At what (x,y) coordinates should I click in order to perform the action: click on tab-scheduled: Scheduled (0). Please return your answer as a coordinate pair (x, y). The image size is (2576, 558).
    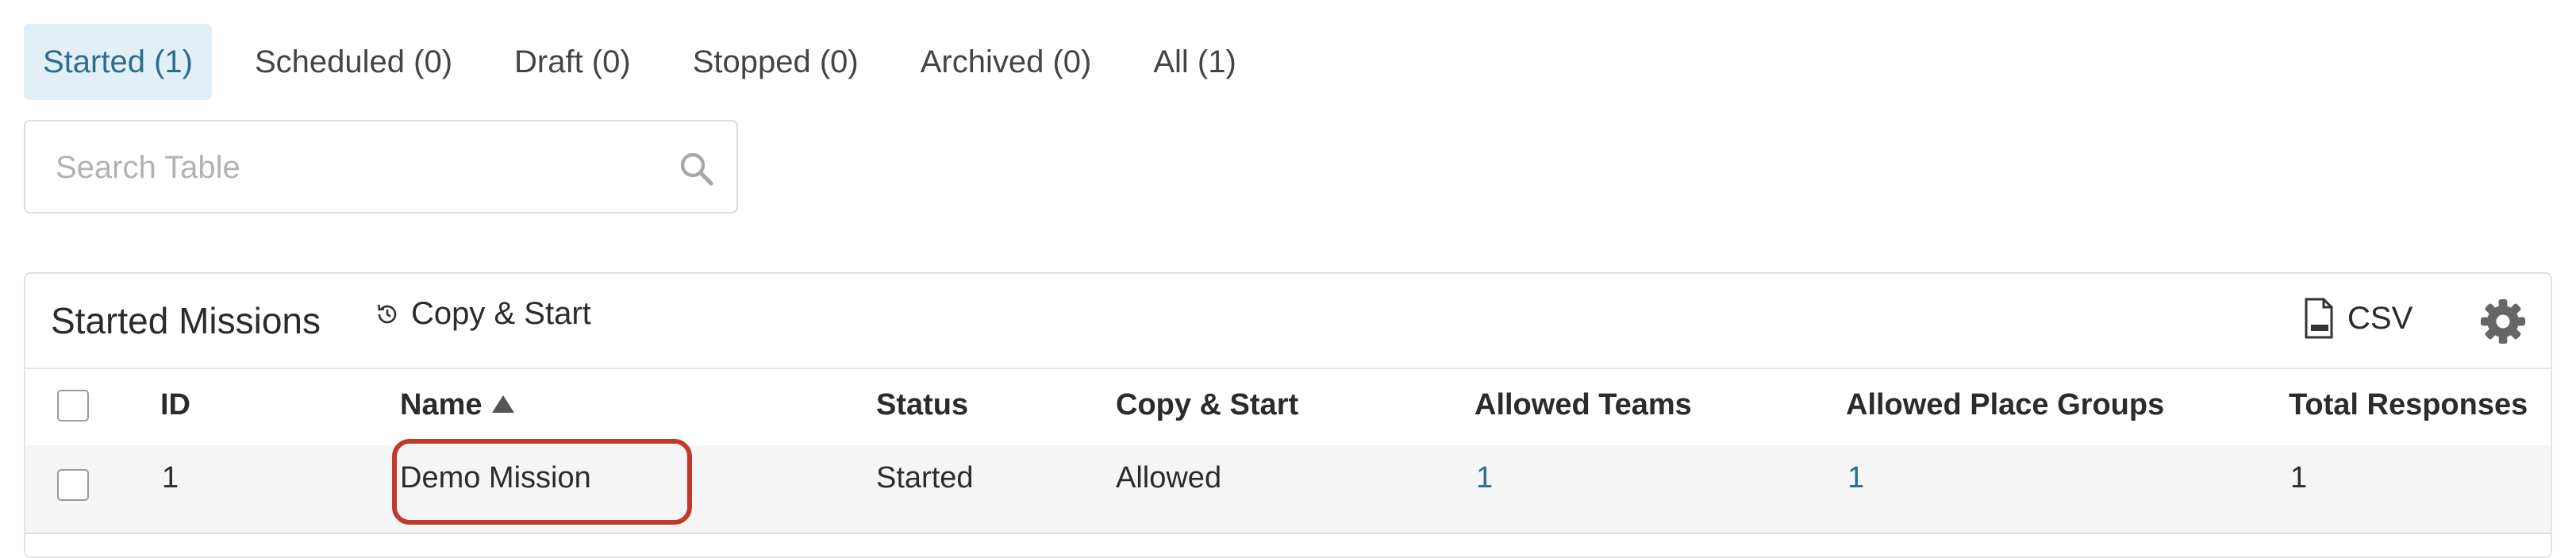
    Looking at the image, I should click on (354, 62).